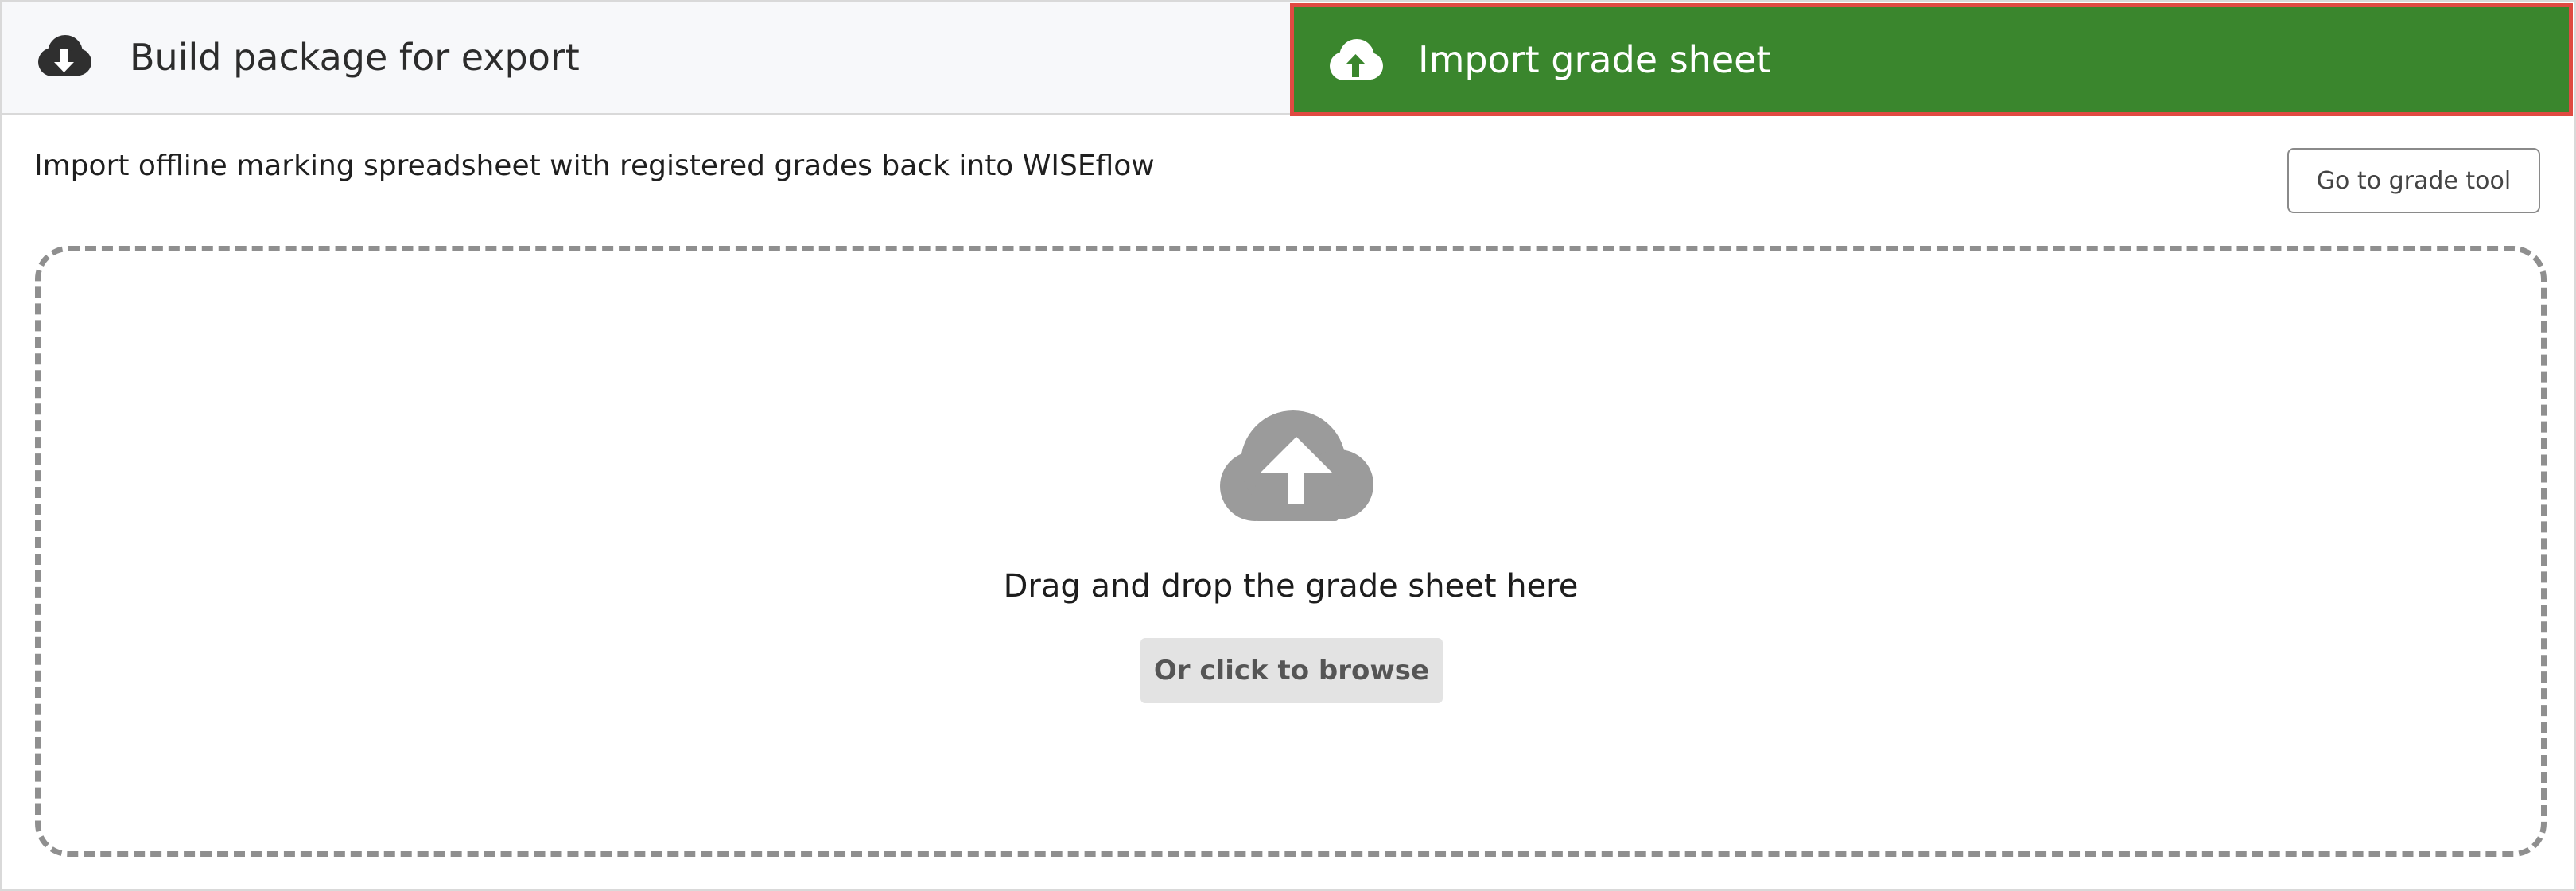 Image resolution: width=2576 pixels, height=891 pixels. Describe the element at coordinates (355, 57) in the screenshot. I see `tab-export-label: Build package for export` at that location.